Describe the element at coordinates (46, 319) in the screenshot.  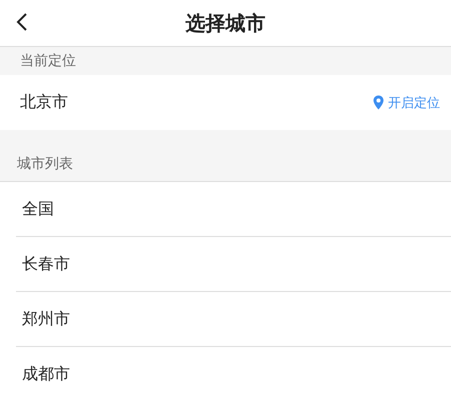
I see `city-item: 郑州市` at that location.